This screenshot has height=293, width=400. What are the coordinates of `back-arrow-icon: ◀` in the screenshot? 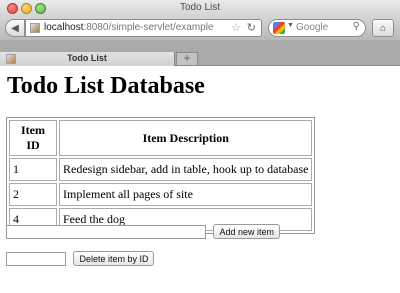 It's located at (15, 28).